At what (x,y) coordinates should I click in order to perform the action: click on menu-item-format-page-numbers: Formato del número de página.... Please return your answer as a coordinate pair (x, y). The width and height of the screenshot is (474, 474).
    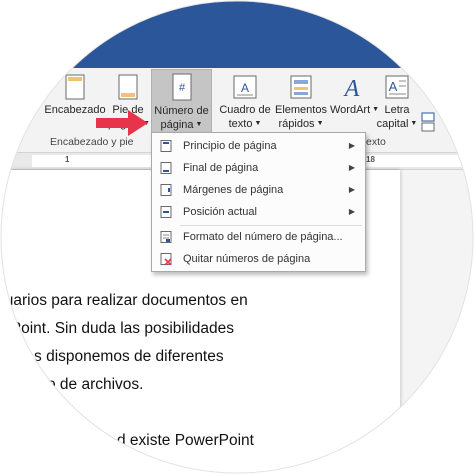
    Looking at the image, I should click on (258, 237).